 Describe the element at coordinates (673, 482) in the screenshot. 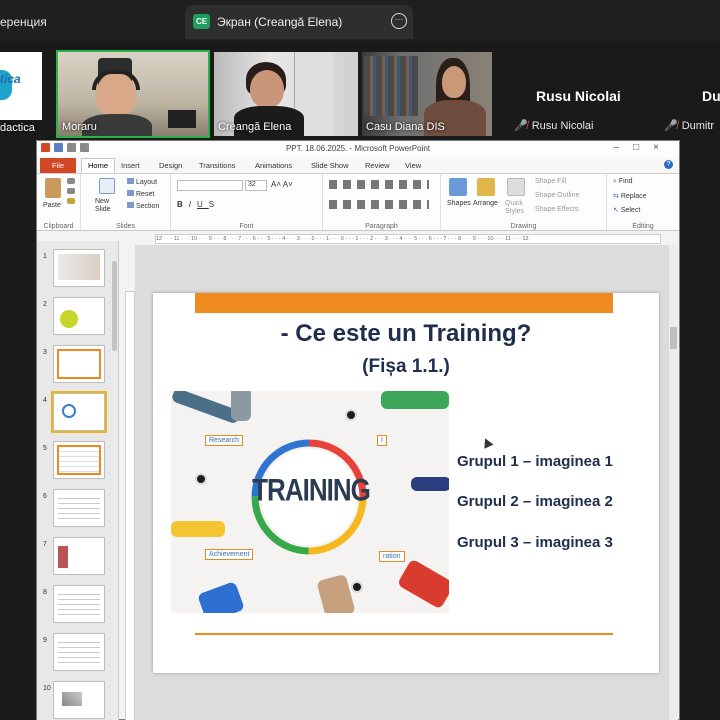

I see `editor-scrollbar` at that location.